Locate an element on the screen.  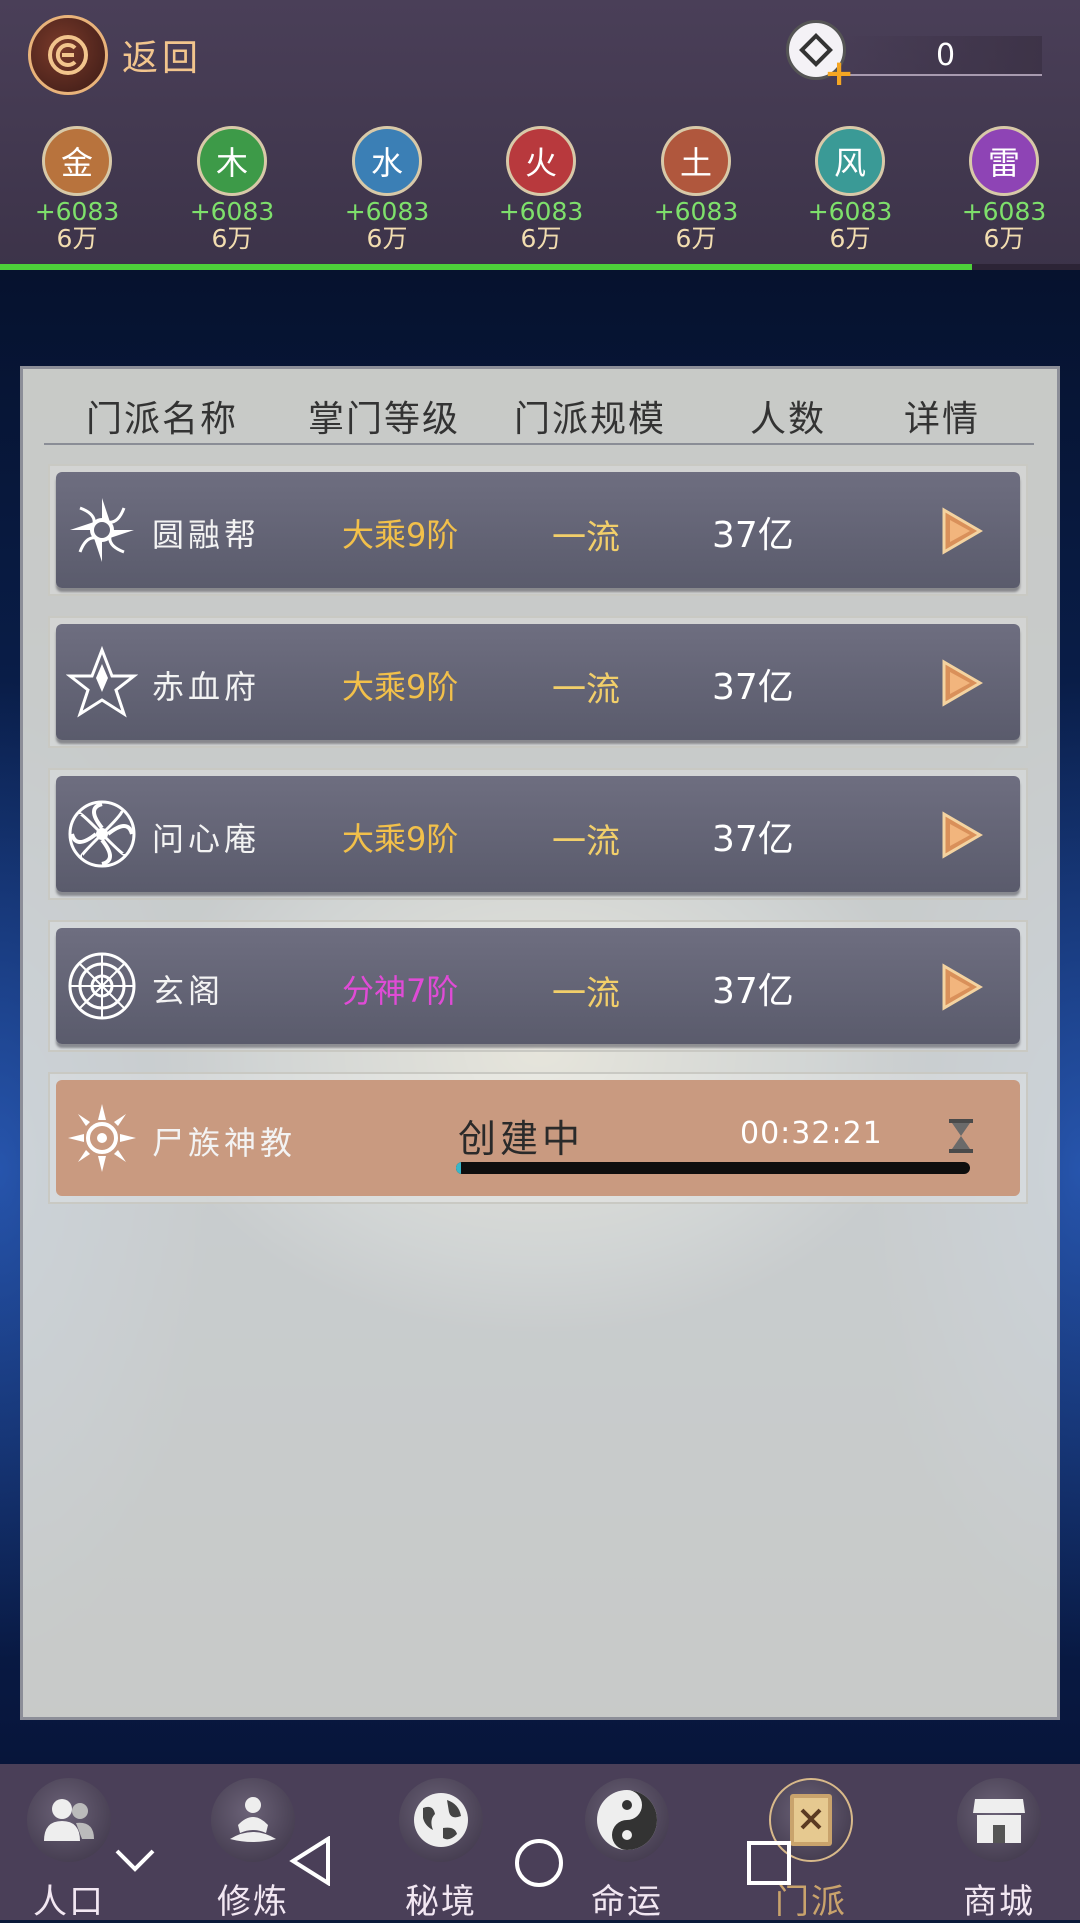
nav-secret-realm: 秘境 is located at coordinates (441, 1850).